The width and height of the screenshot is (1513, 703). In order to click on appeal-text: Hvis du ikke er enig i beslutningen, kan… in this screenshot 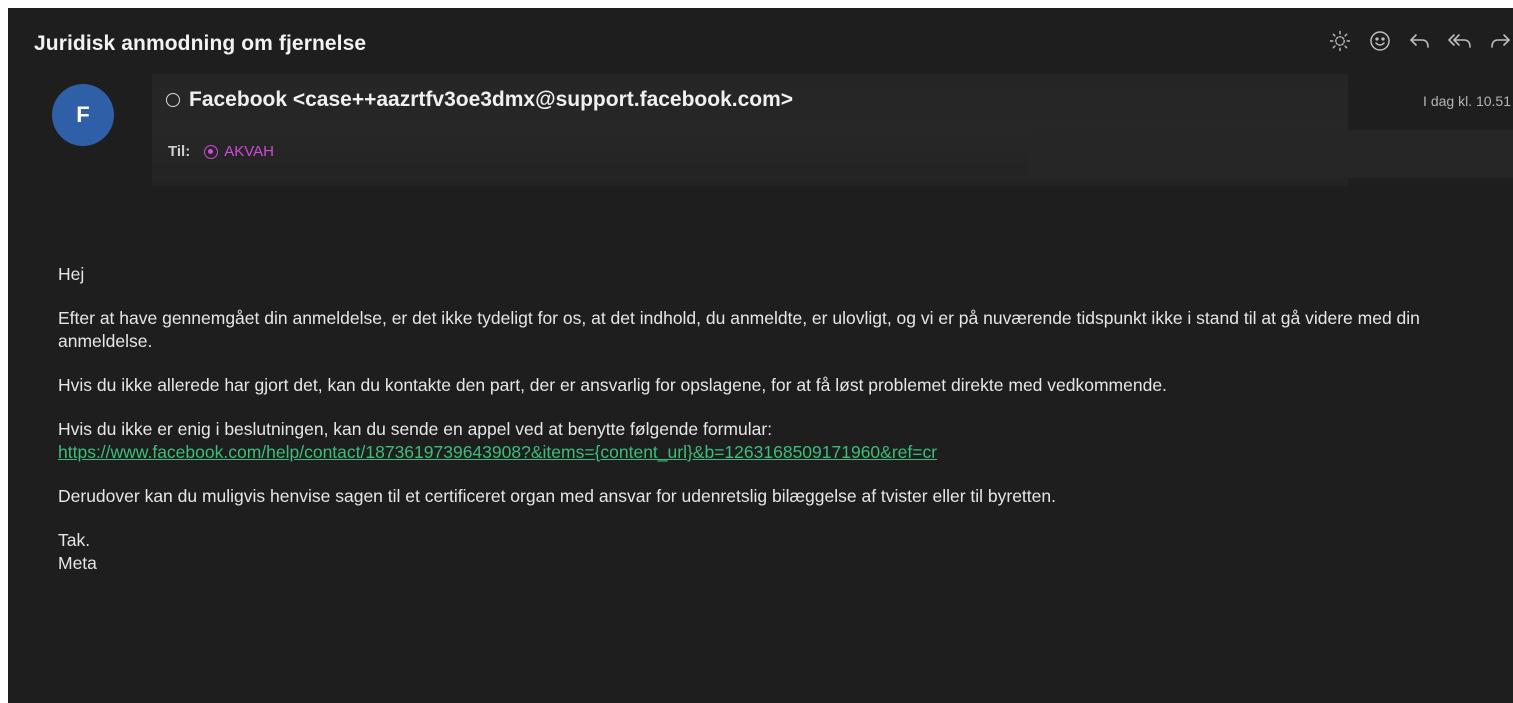, I will do `click(415, 429)`.